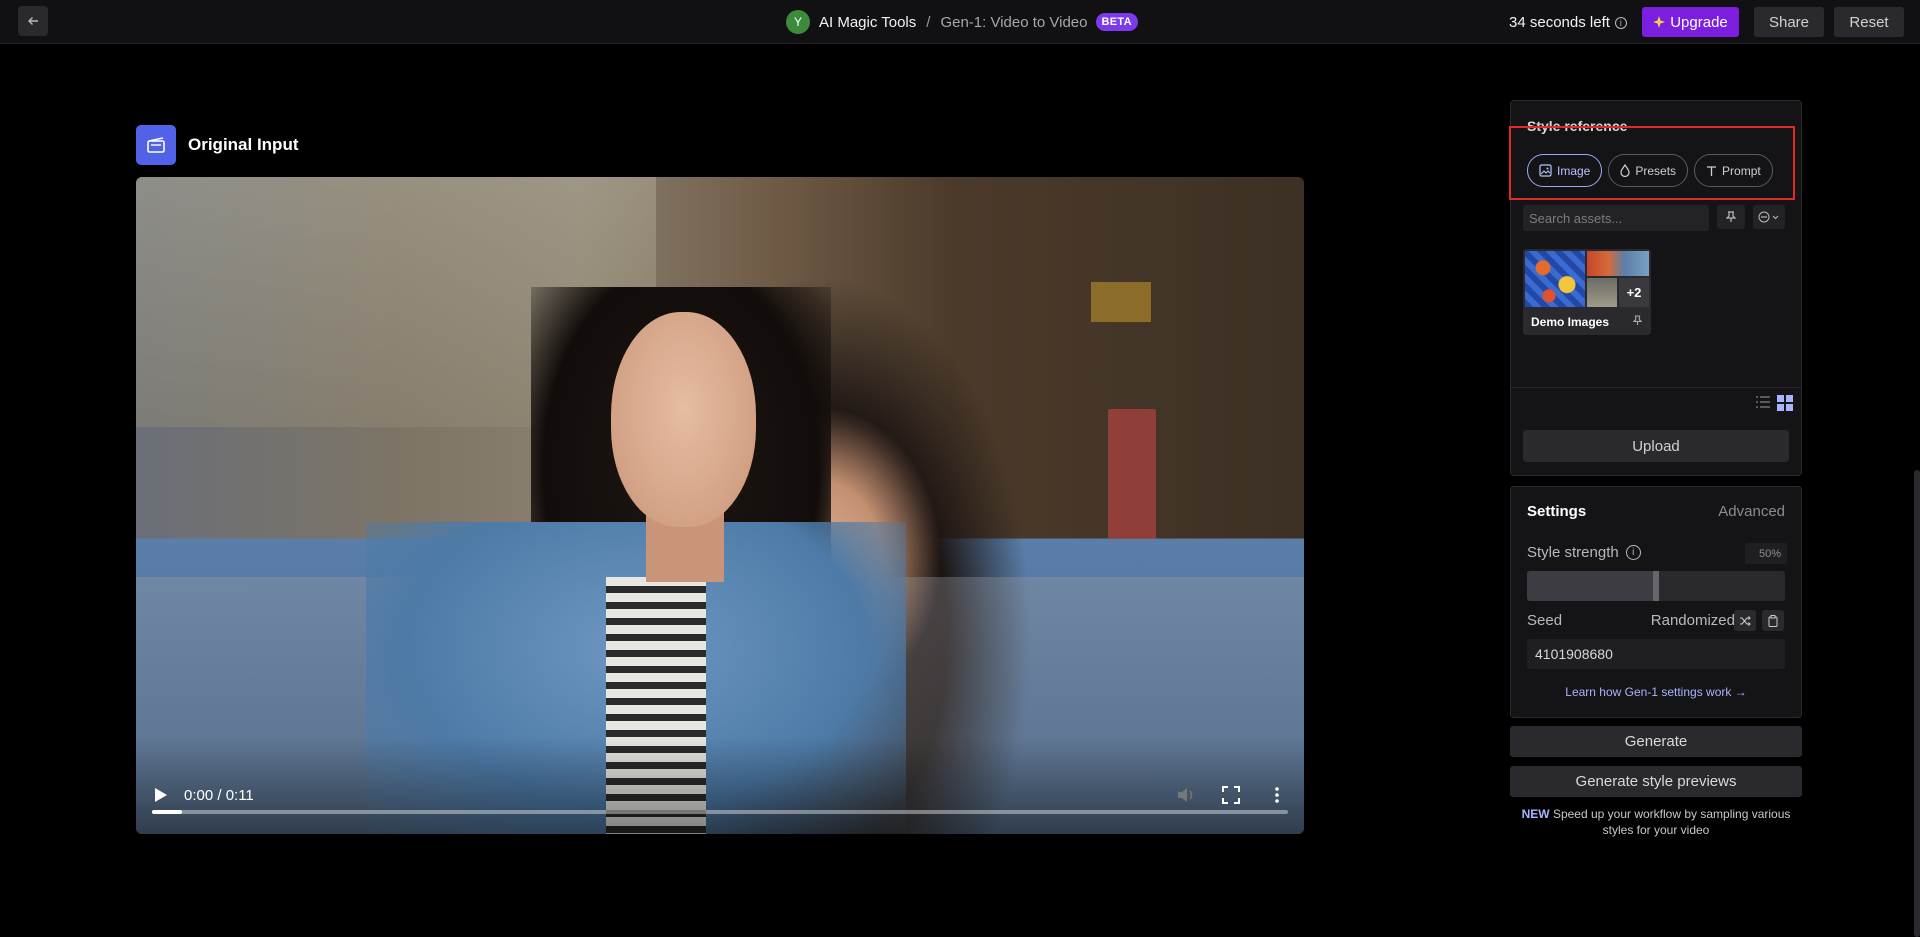 The width and height of the screenshot is (1920, 937). What do you see at coordinates (219, 795) in the screenshot?
I see `video-time: 0:00 / 0:11` at bounding box center [219, 795].